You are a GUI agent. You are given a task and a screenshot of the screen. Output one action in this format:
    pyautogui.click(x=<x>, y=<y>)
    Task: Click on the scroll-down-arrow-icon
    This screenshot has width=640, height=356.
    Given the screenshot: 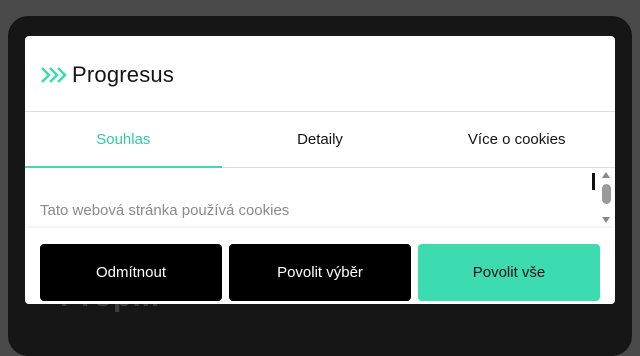 What is the action you would take?
    pyautogui.click(x=606, y=220)
    